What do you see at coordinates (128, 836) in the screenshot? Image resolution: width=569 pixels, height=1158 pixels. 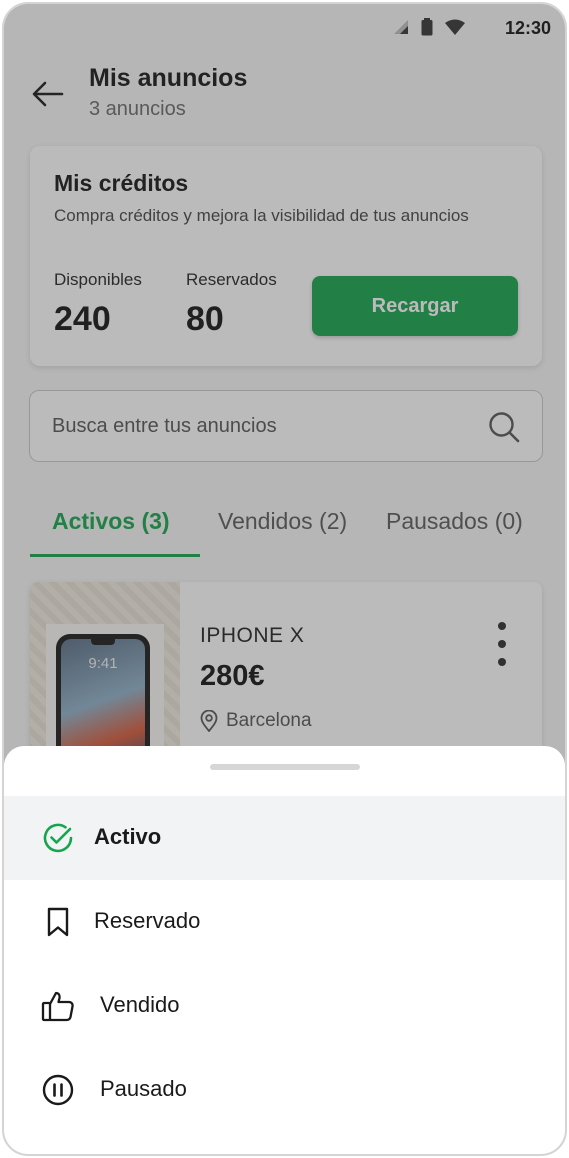 I see `status-option-label: Activo` at bounding box center [128, 836].